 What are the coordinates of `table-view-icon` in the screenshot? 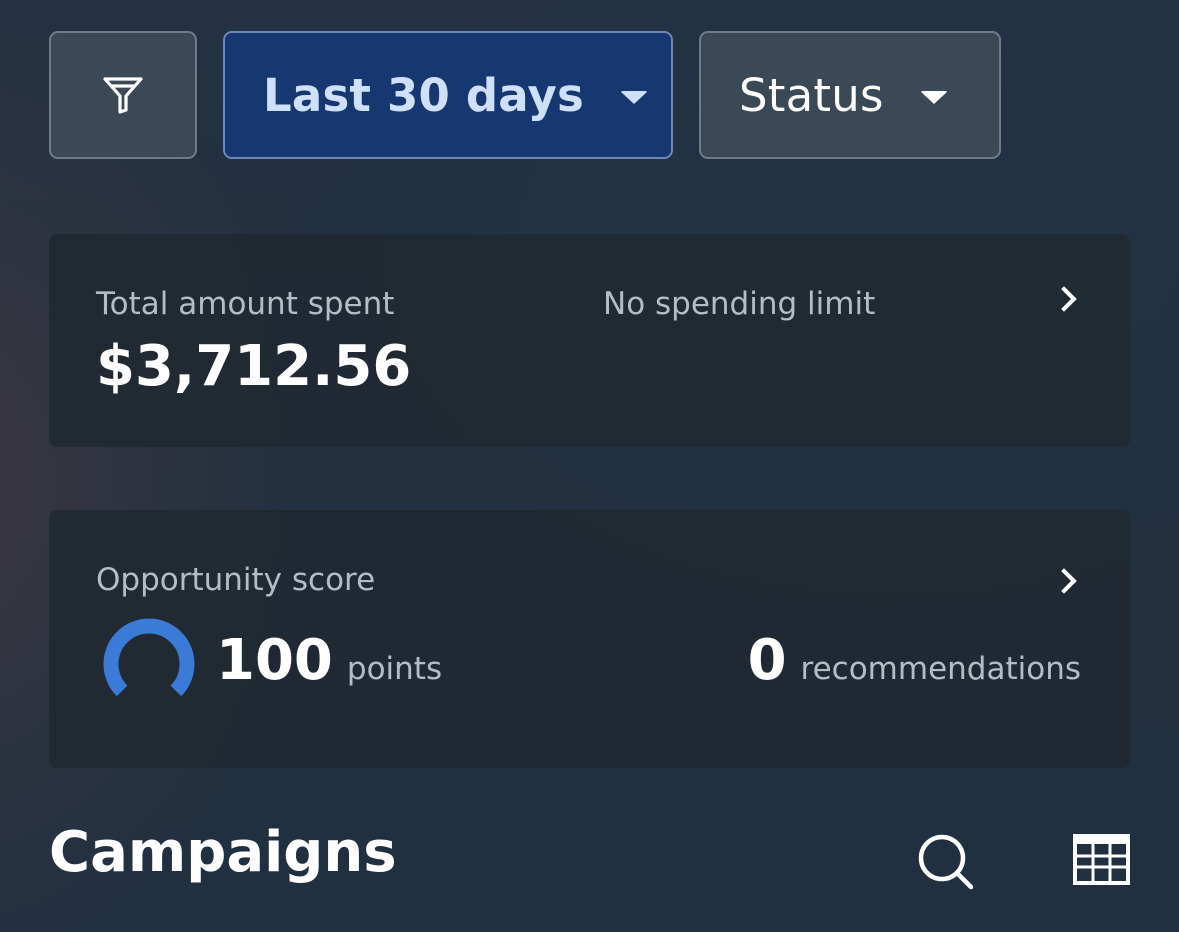 It's located at (1101, 859).